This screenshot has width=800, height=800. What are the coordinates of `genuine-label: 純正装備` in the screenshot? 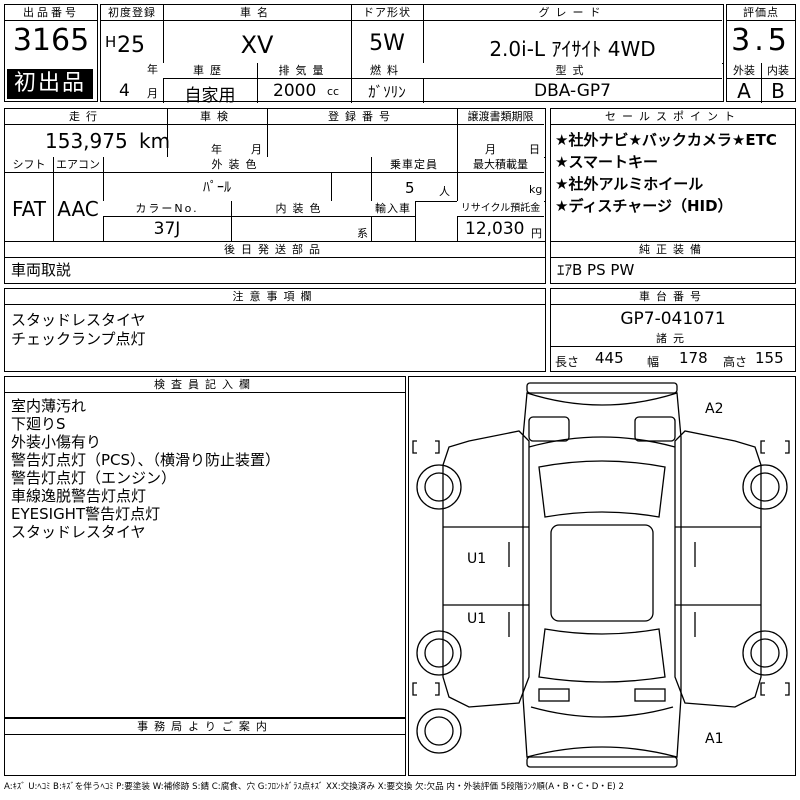 It's located at (673, 250).